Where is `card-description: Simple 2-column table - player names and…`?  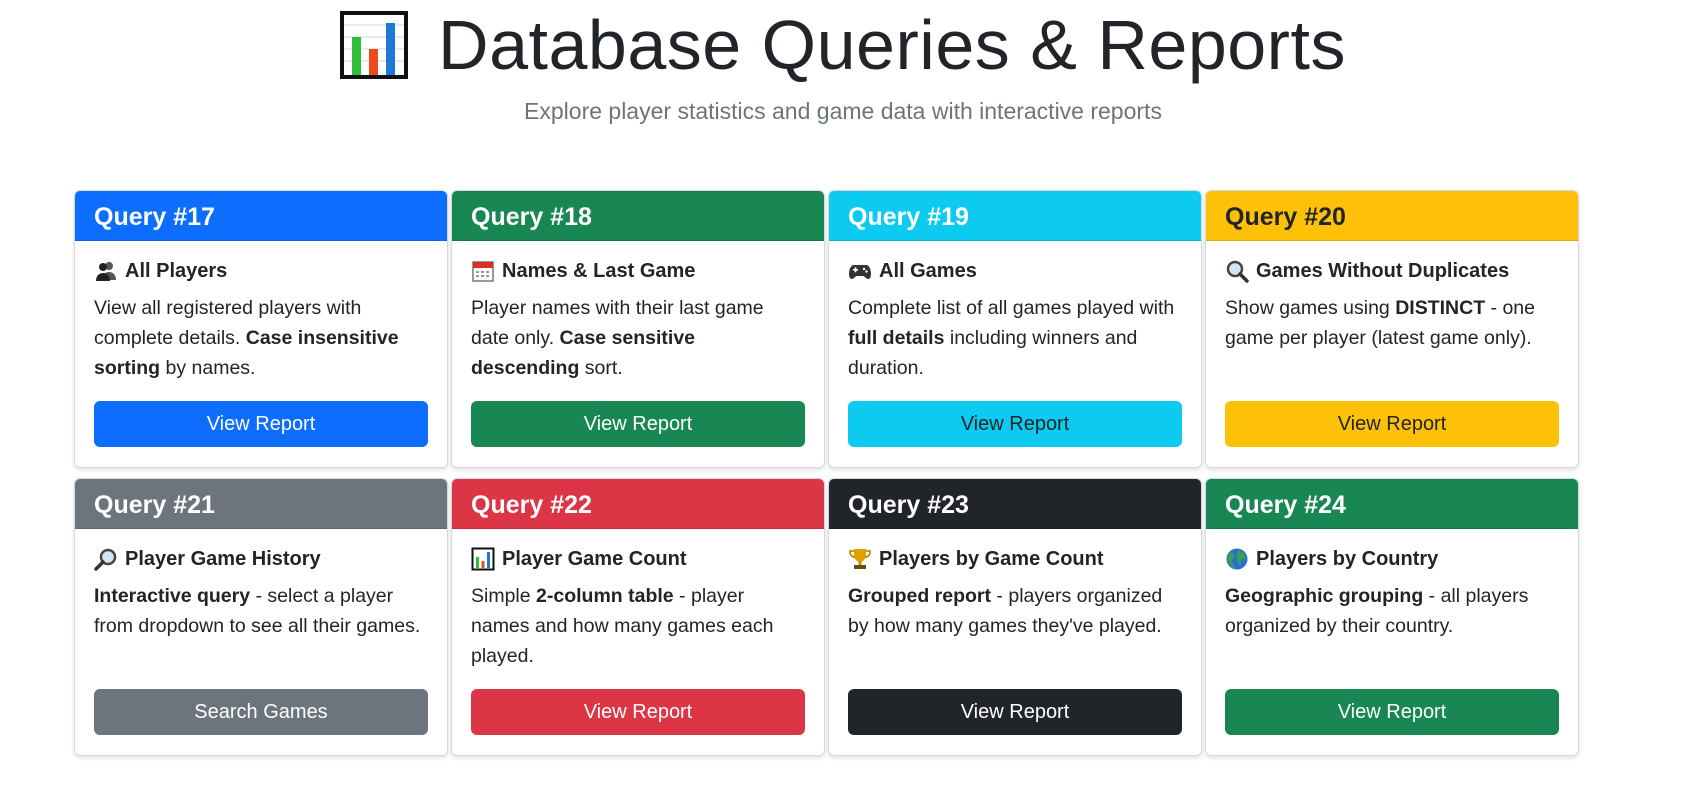 card-description: Simple 2-column table - player names and… is located at coordinates (638, 626).